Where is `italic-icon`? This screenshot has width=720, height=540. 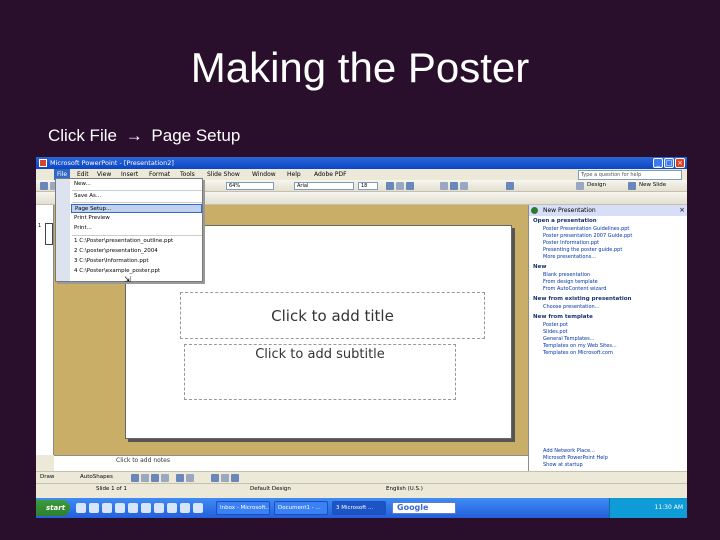 italic-icon is located at coordinates (400, 186).